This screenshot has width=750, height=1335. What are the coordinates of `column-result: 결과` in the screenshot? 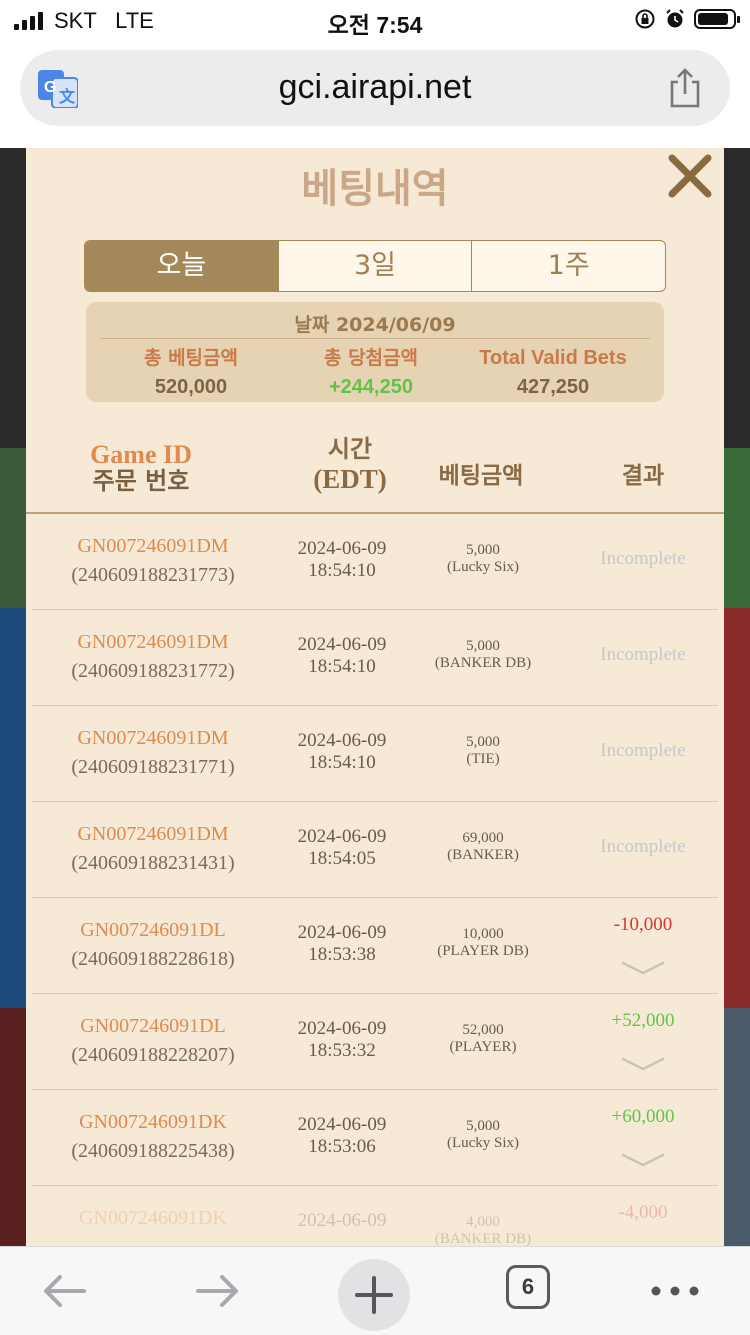 It's located at (643, 476).